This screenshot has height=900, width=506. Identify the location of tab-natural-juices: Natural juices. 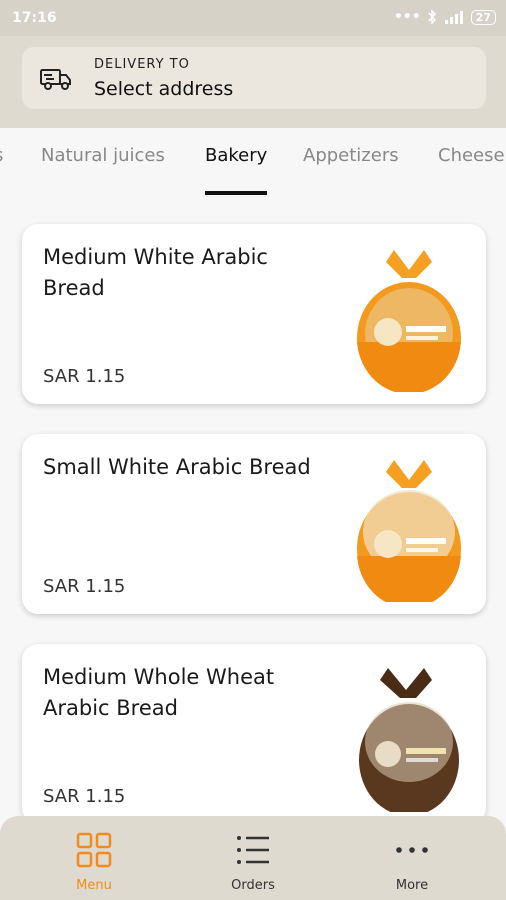
(103, 155).